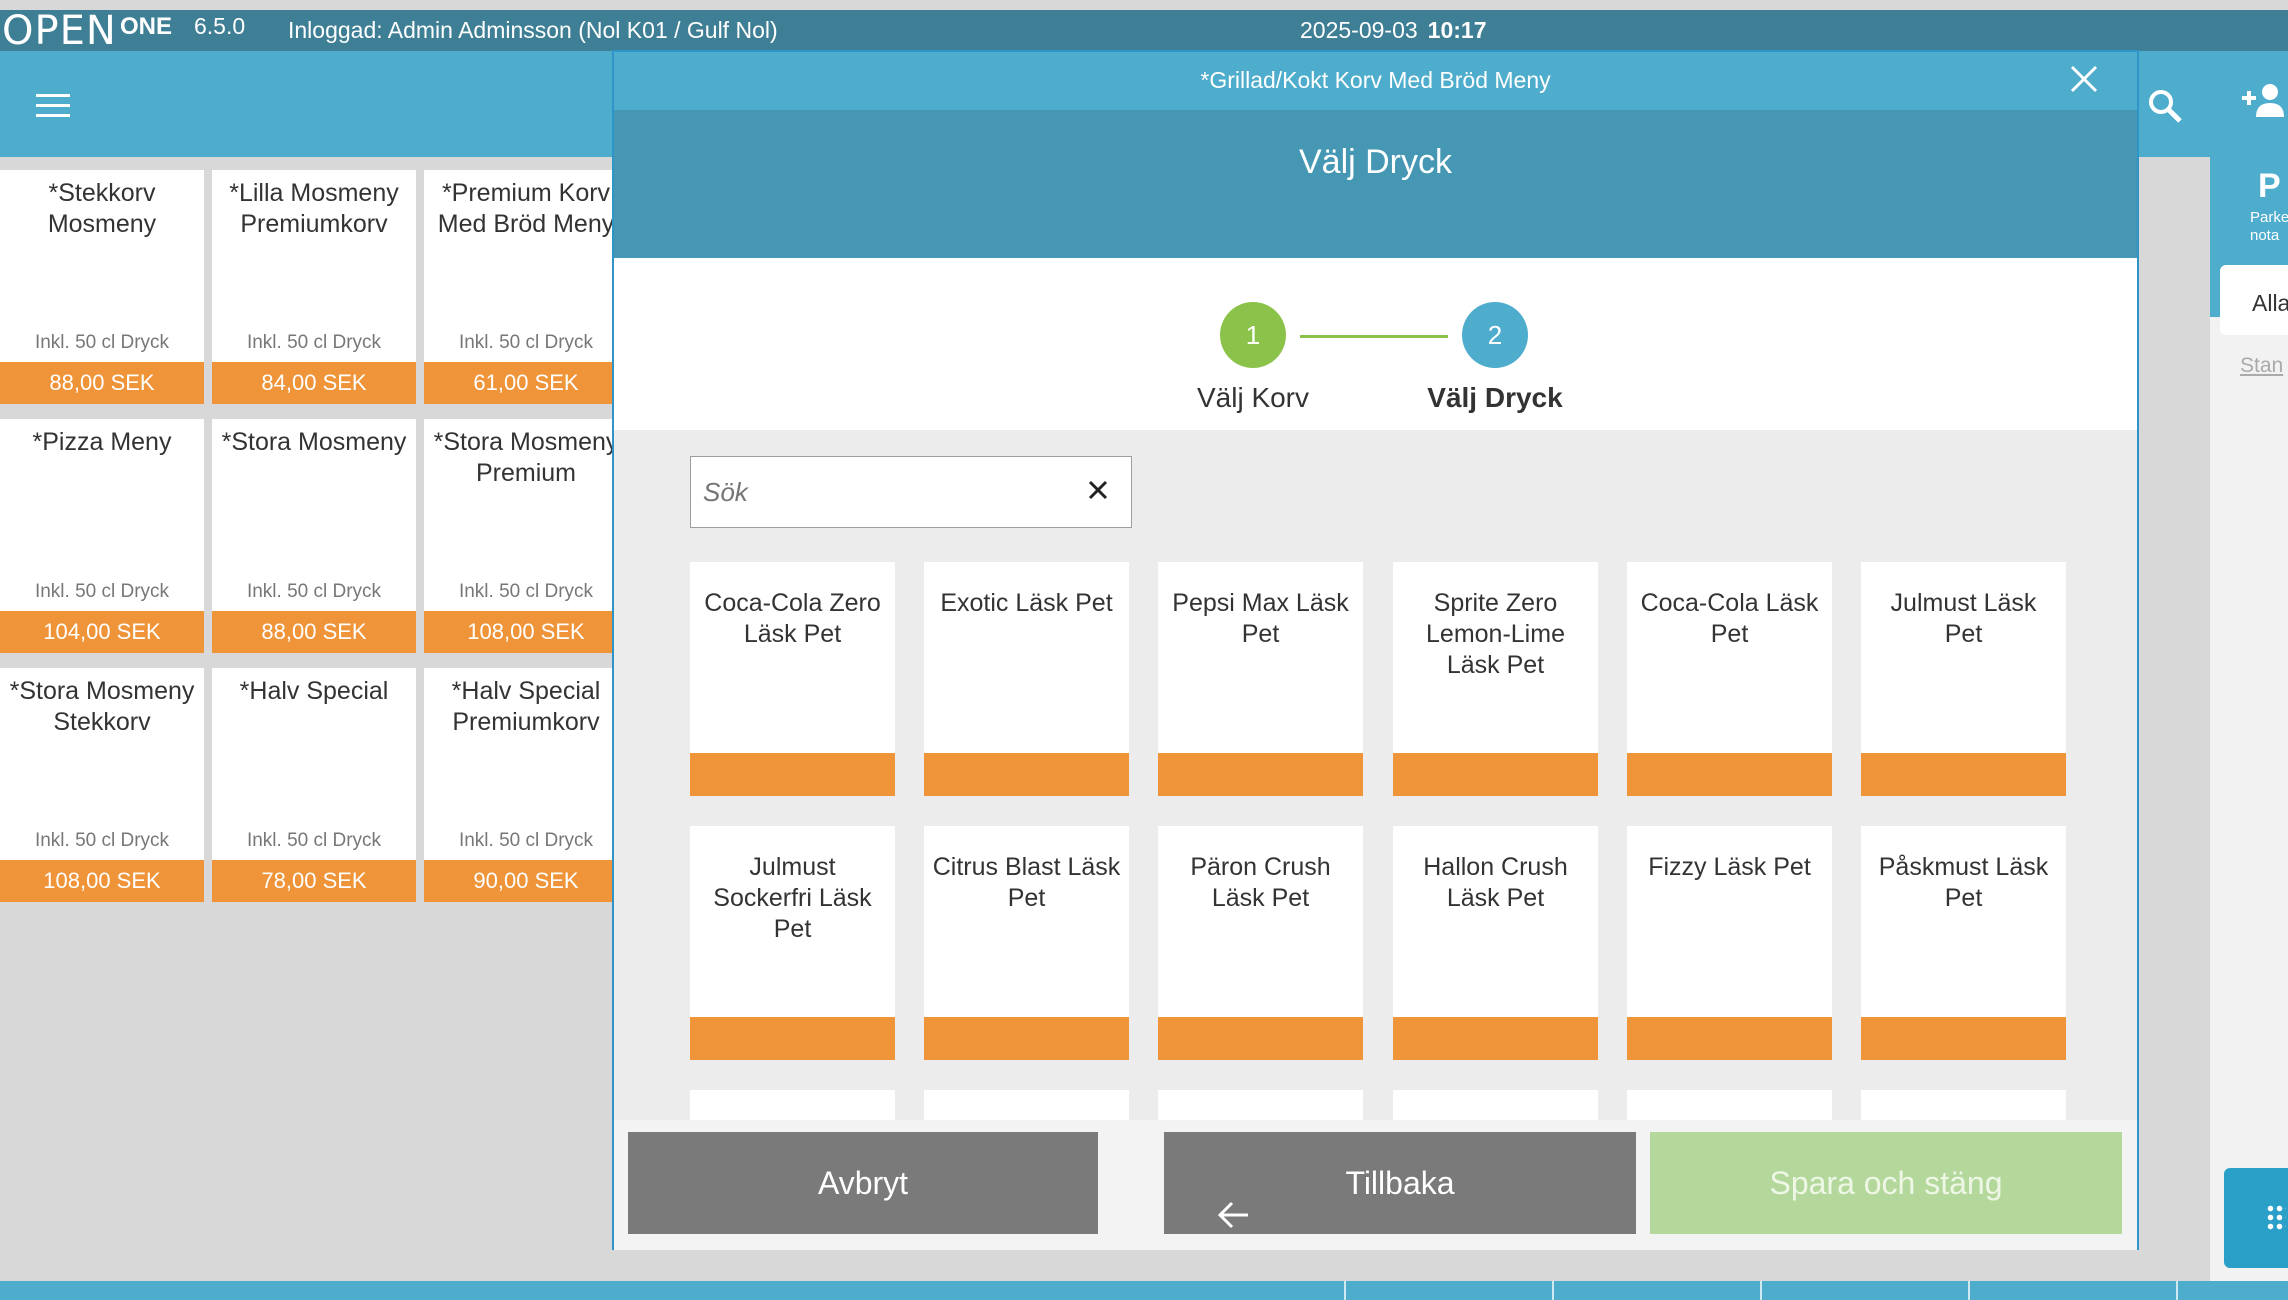 The width and height of the screenshot is (2288, 1300). Describe the element at coordinates (1375, 344) in the screenshot. I see `stepper-area: 1 2 Välj Korv Välj Dryck` at that location.